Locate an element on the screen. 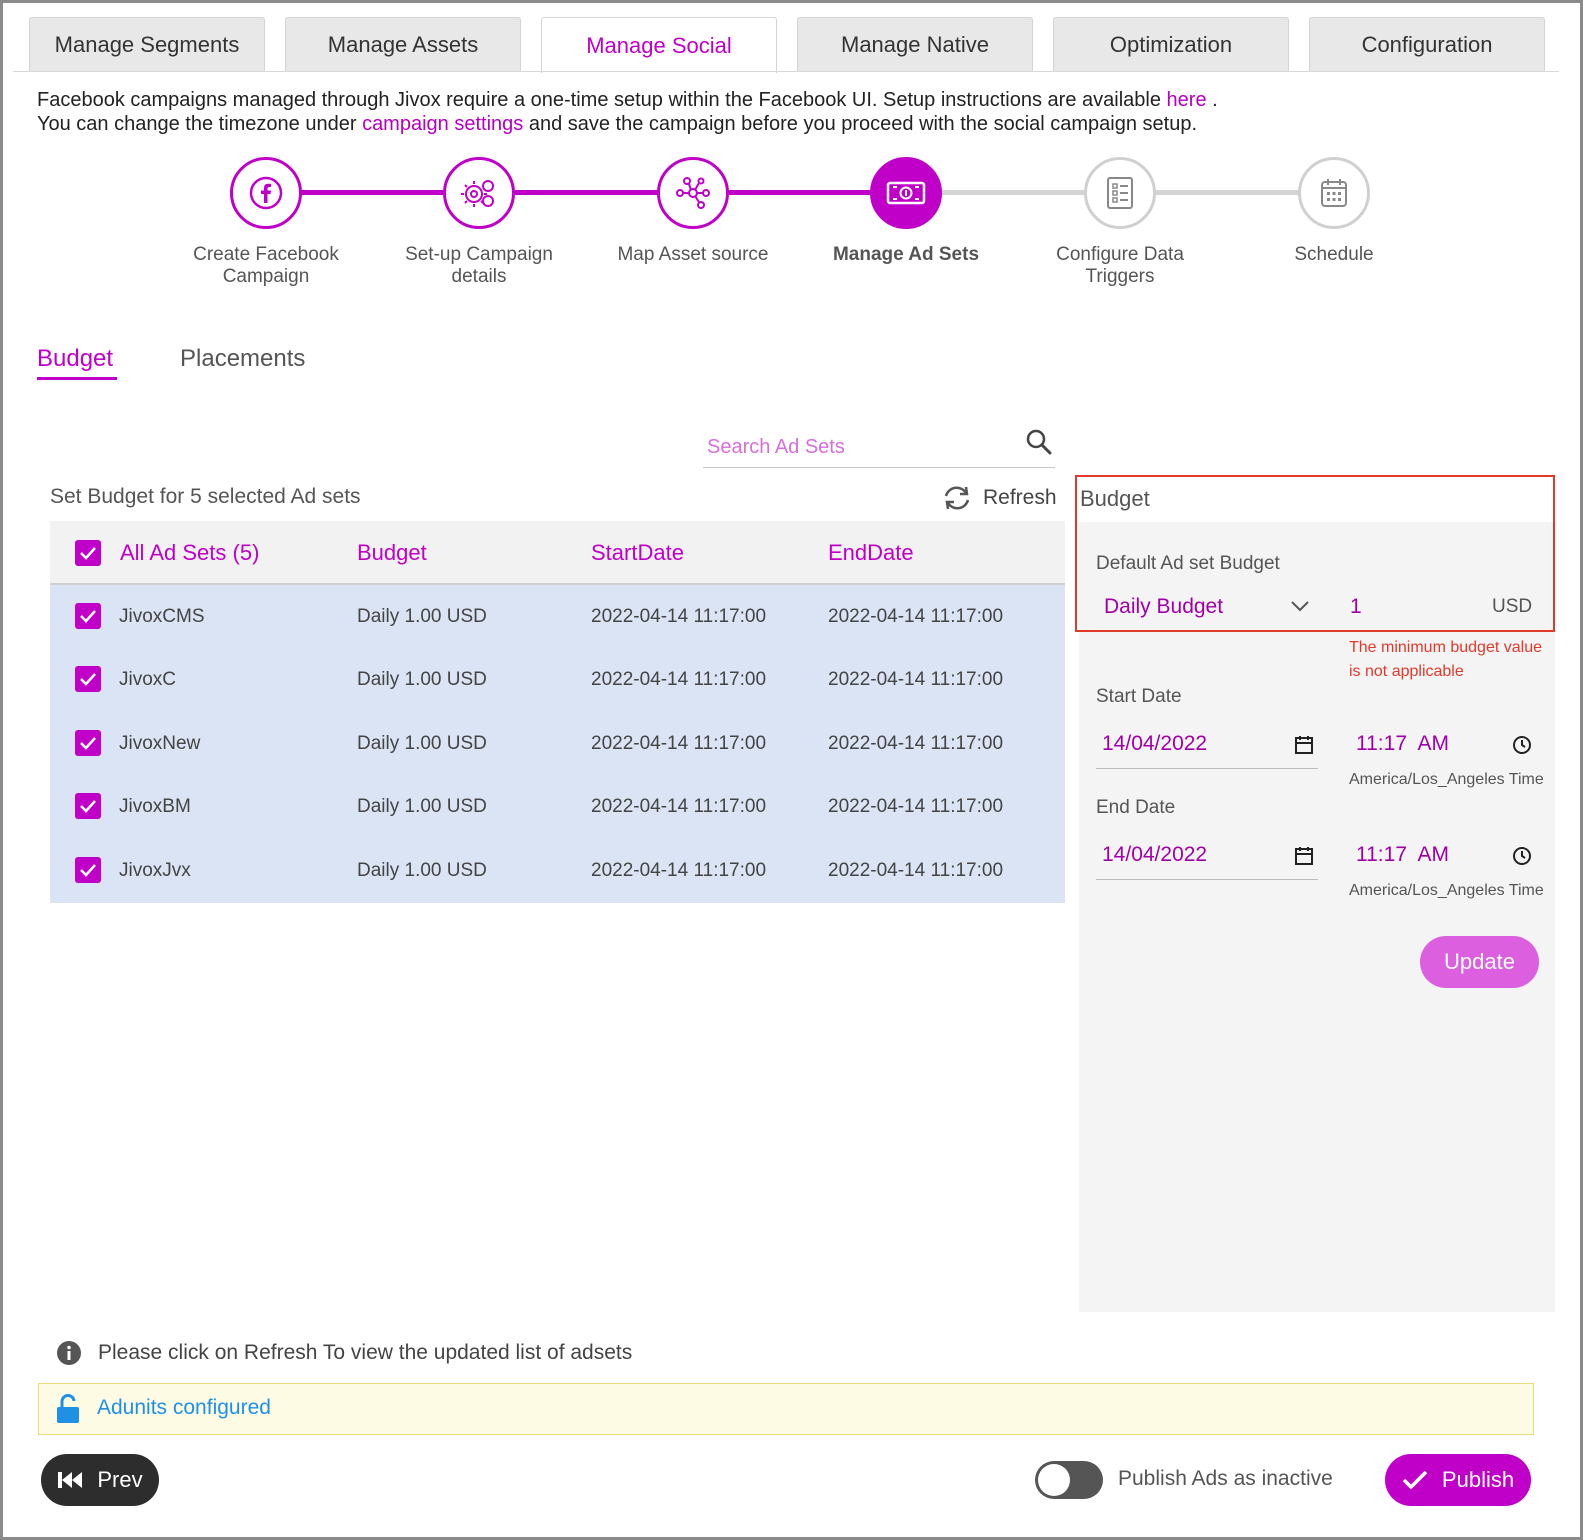 This screenshot has height=1540, width=1583. start-date-input: 14/04/2022 is located at coordinates (1207, 745).